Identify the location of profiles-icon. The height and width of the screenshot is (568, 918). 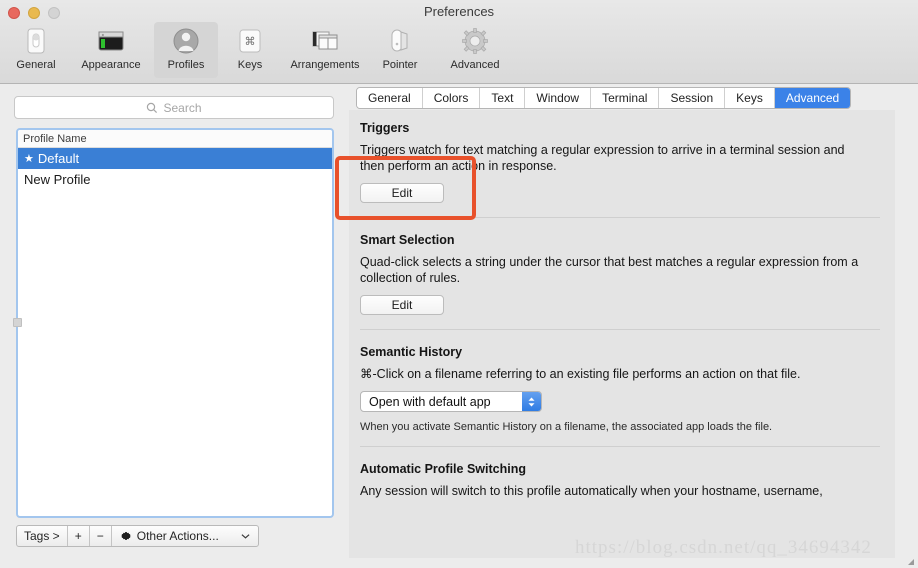
(186, 41).